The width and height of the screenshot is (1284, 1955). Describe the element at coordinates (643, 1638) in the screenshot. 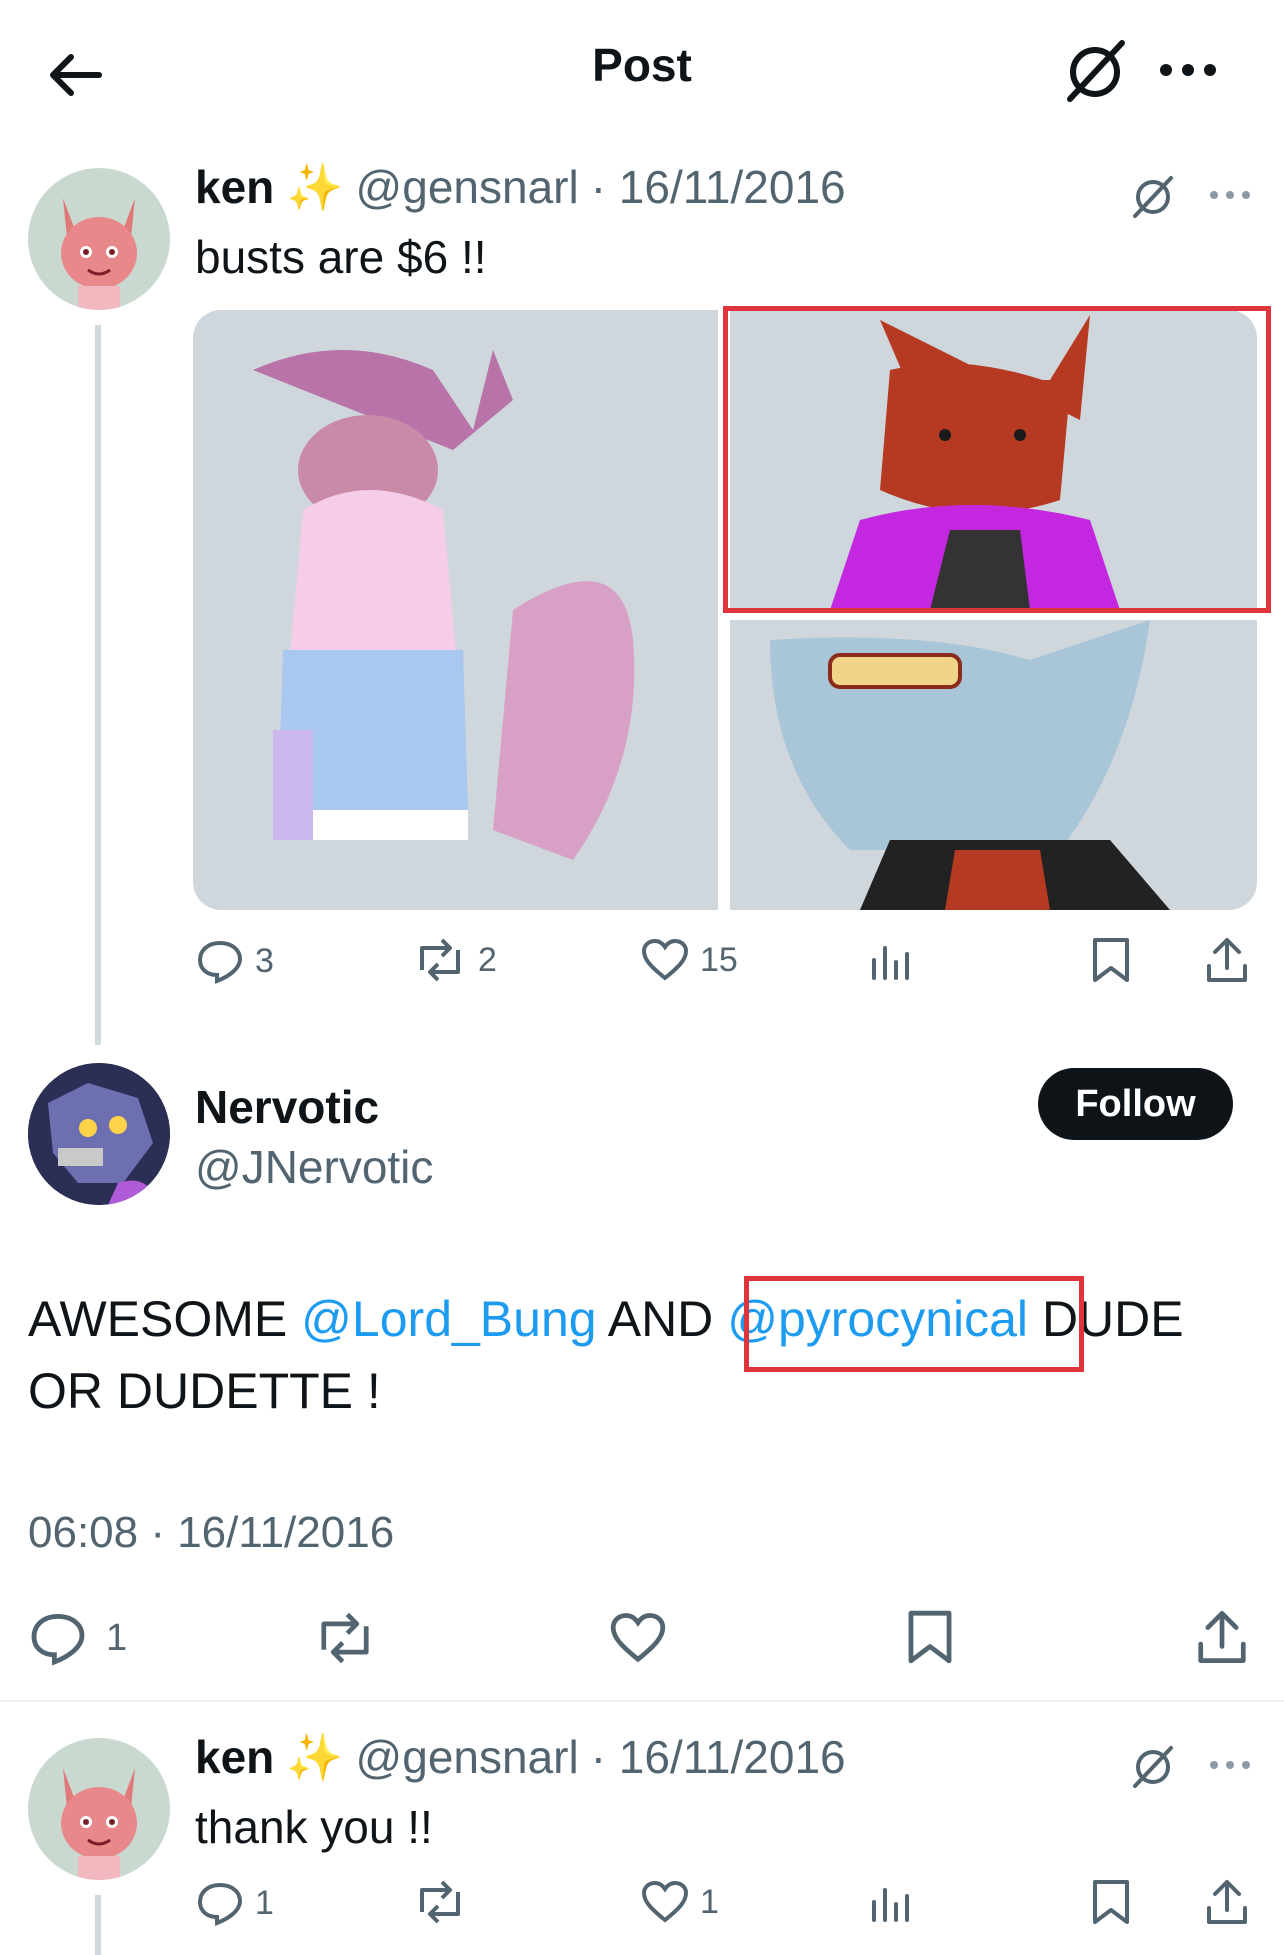

I see `like-button` at that location.